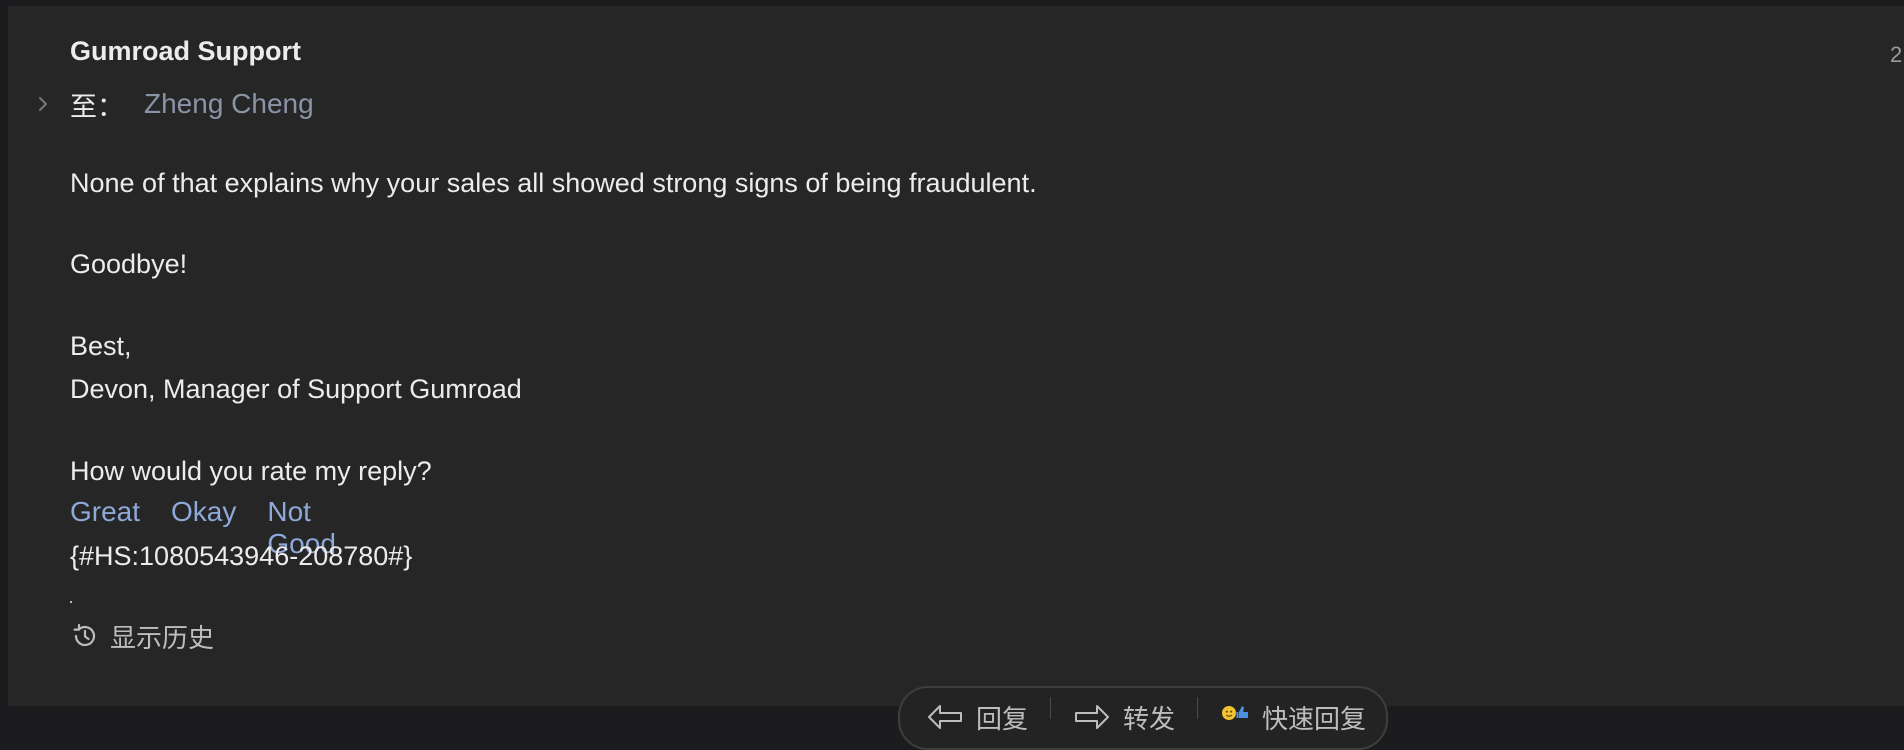  What do you see at coordinates (185, 51) in the screenshot?
I see `sender-name: Gumroad Support` at bounding box center [185, 51].